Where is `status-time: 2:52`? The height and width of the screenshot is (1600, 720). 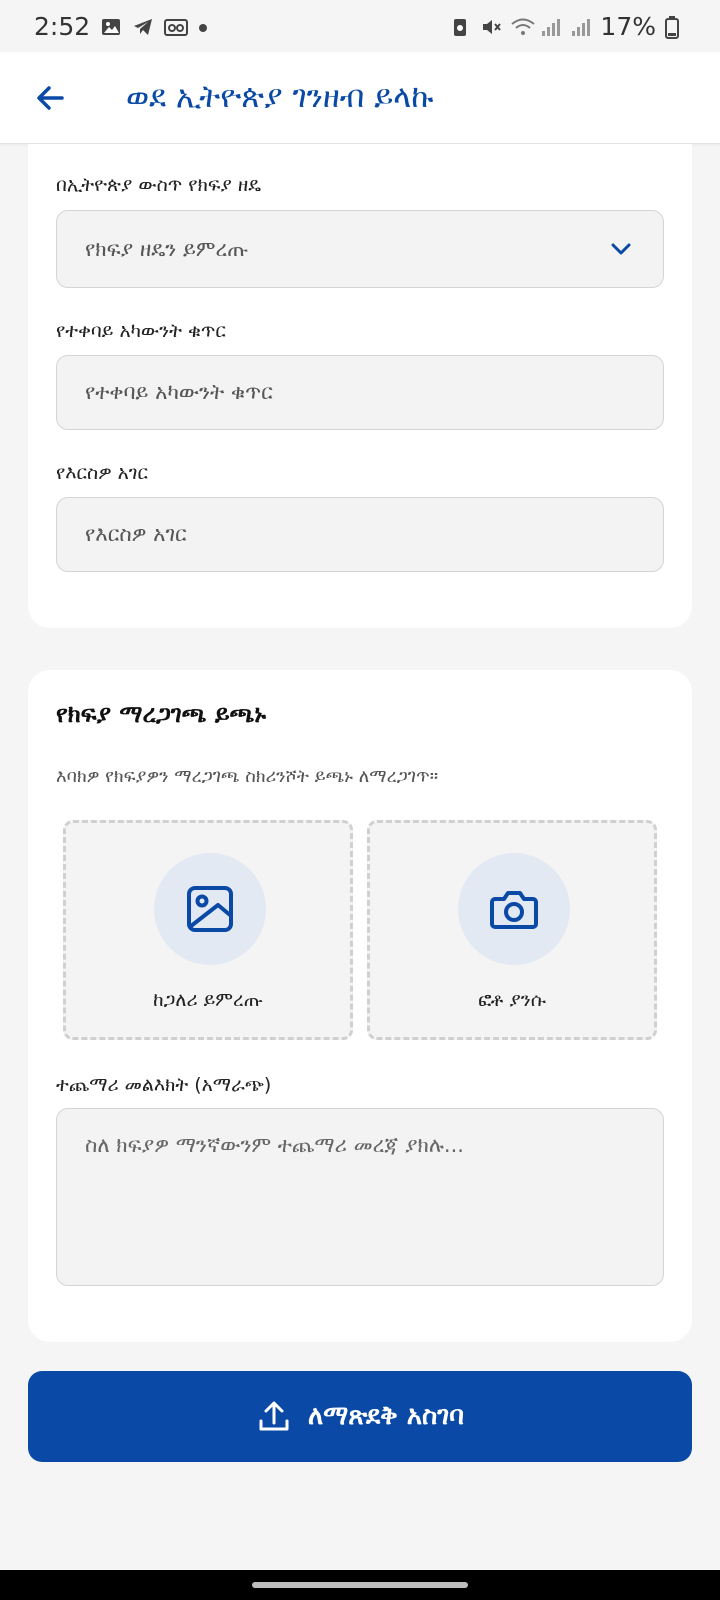
status-time: 2:52 is located at coordinates (62, 26).